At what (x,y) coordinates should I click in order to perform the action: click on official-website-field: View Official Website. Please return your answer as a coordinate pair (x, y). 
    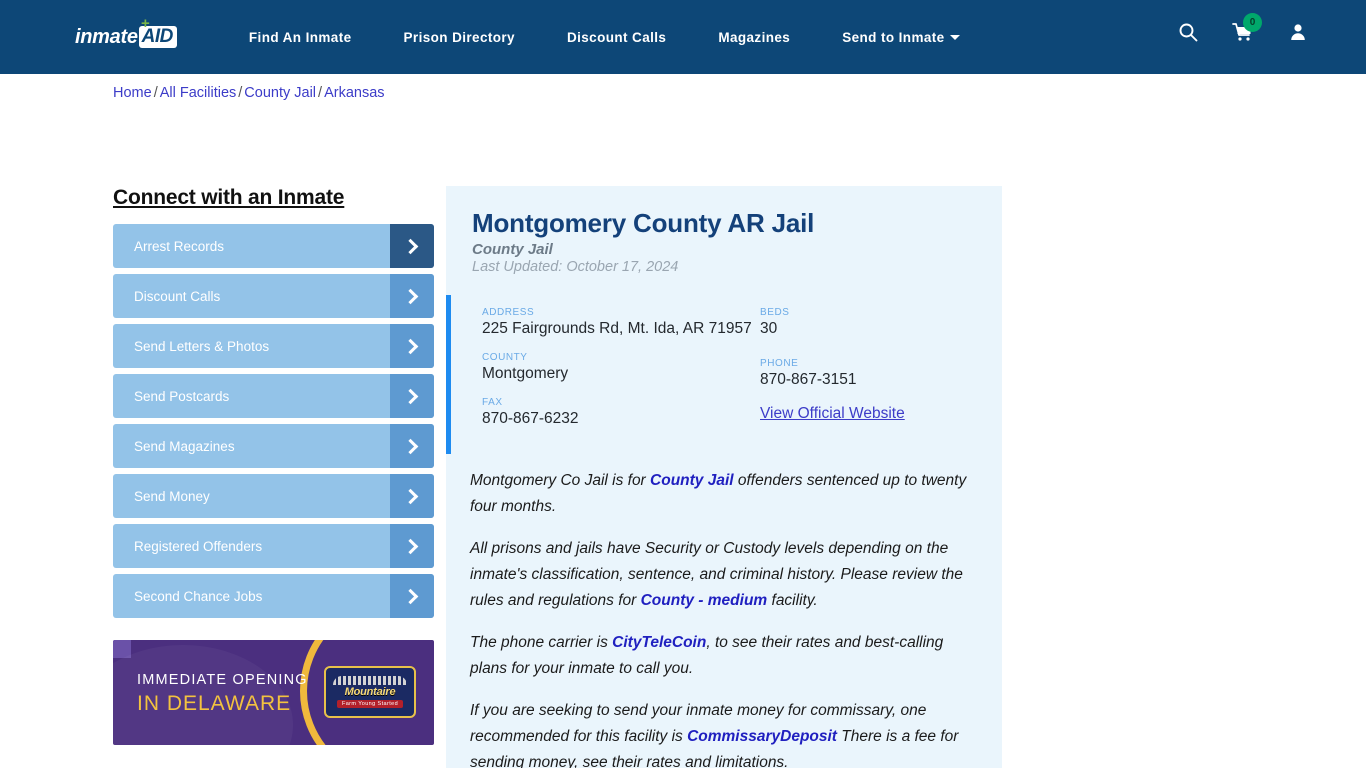
    Looking at the image, I should click on (880, 414).